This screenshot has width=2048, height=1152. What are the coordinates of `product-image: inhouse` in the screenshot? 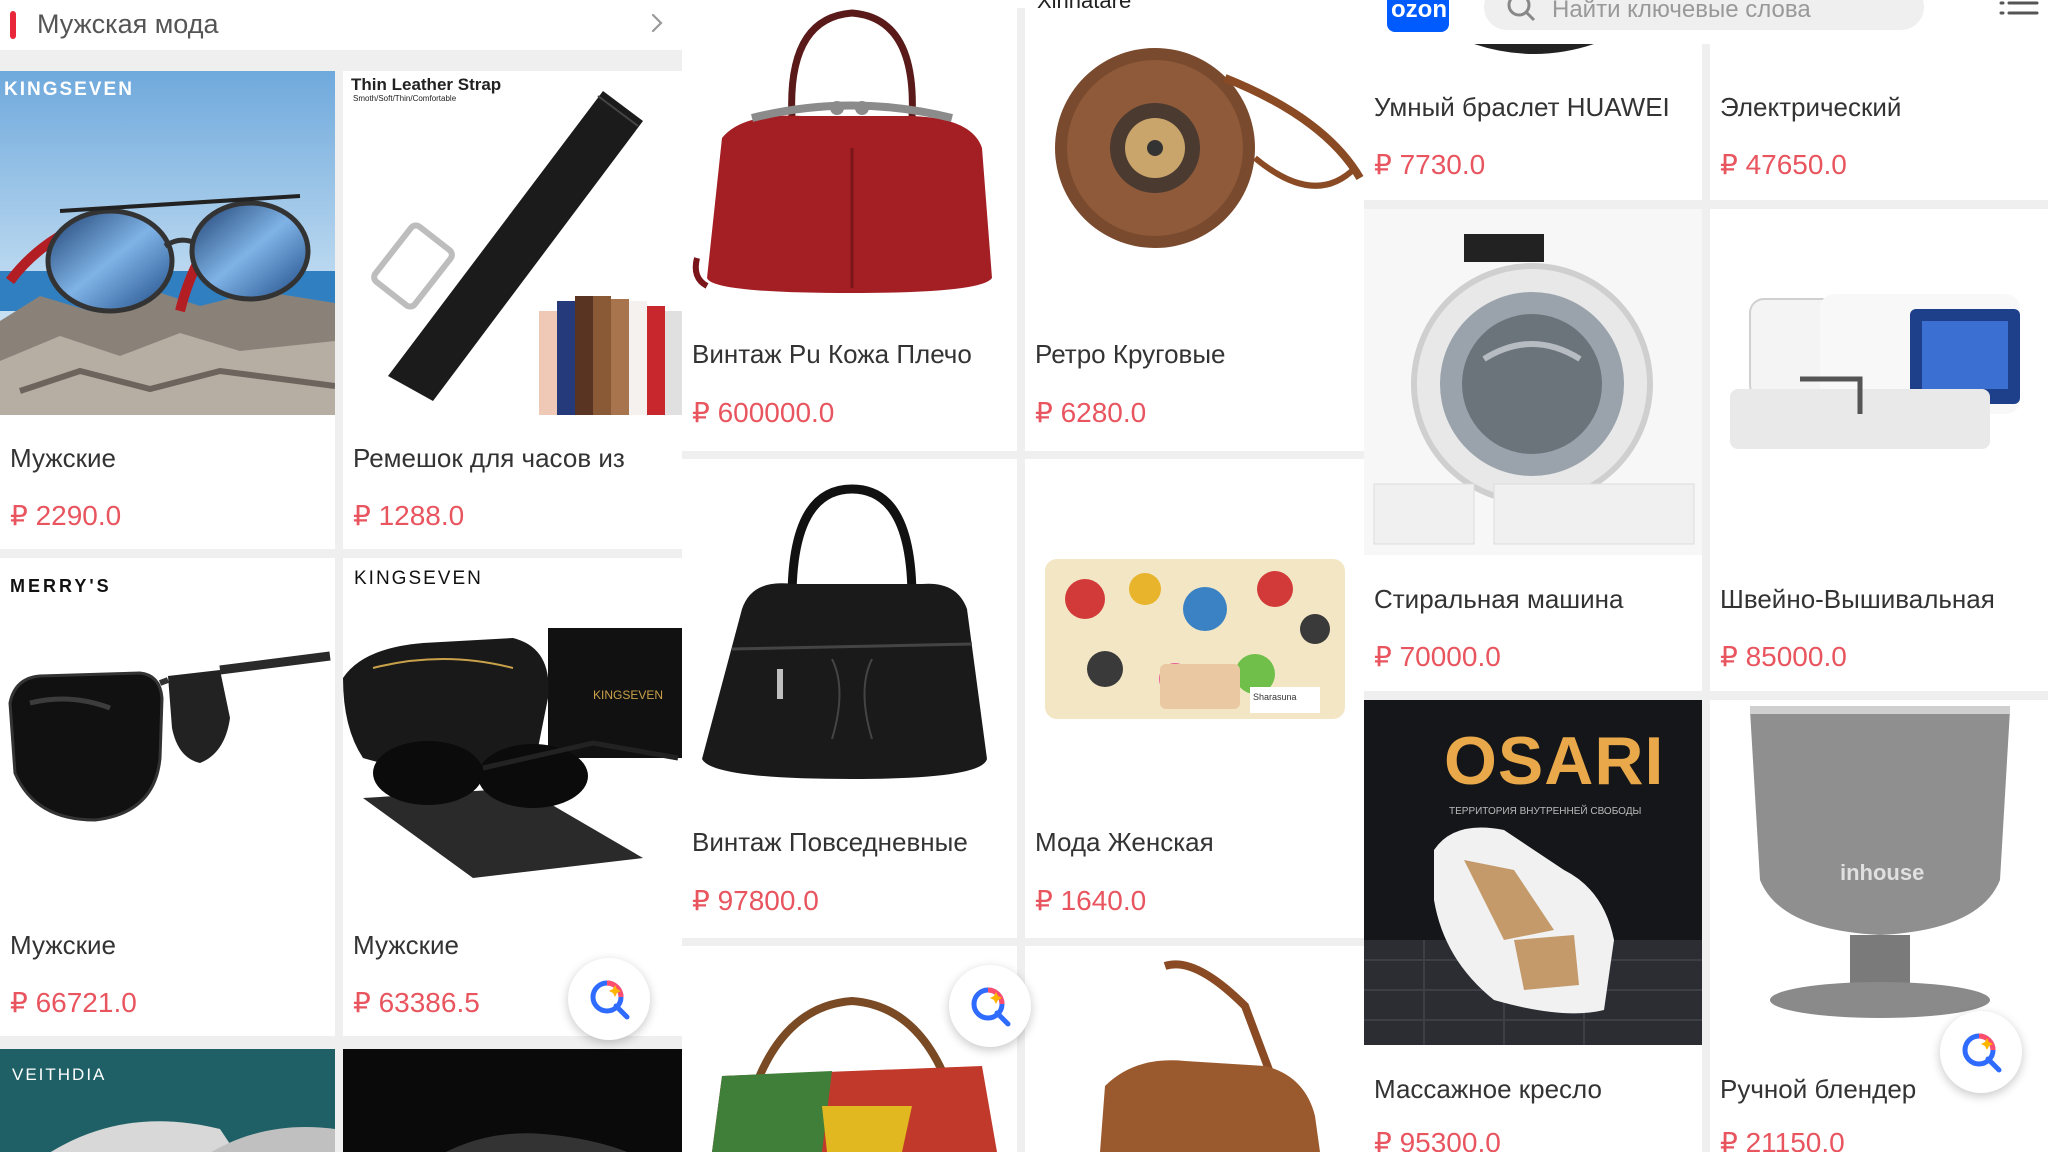 It's located at (1879, 872).